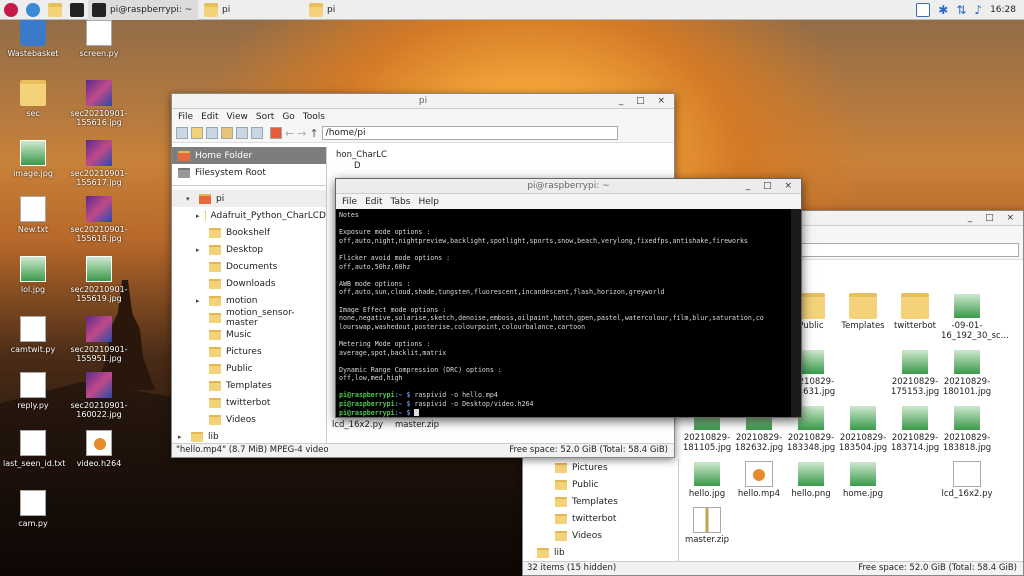 The image size is (1024, 576). Describe the element at coordinates (99, 279) in the screenshot. I see `desktop-icon: sec20210901-155619.jpg` at that location.